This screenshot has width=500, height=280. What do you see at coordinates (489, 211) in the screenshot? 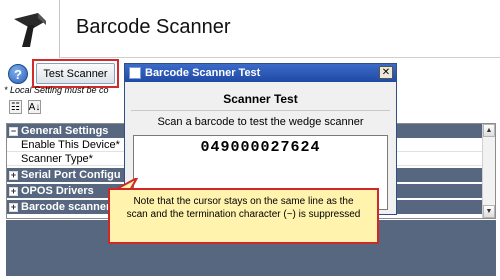
I see `scroll-down-icon: ▼` at bounding box center [489, 211].